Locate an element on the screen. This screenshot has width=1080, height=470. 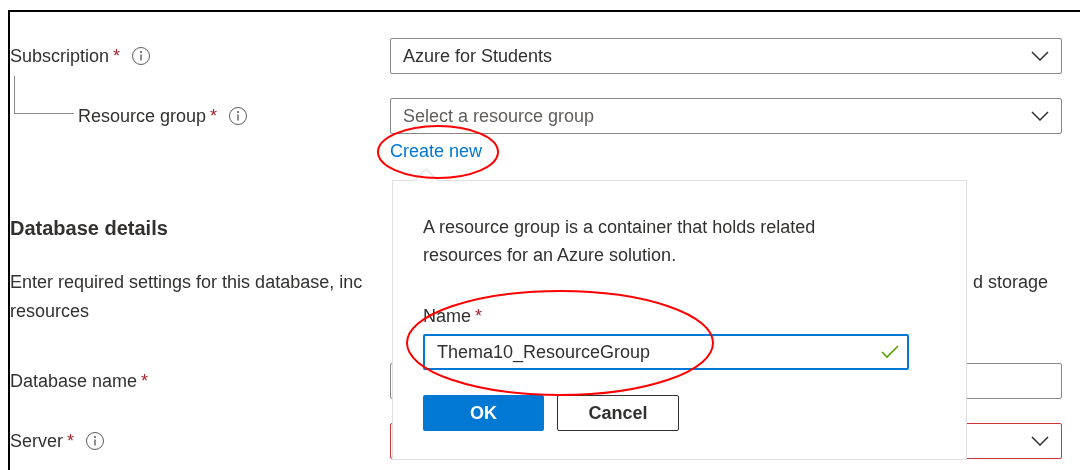
dropdown: Azure for Students is located at coordinates (726, 56).